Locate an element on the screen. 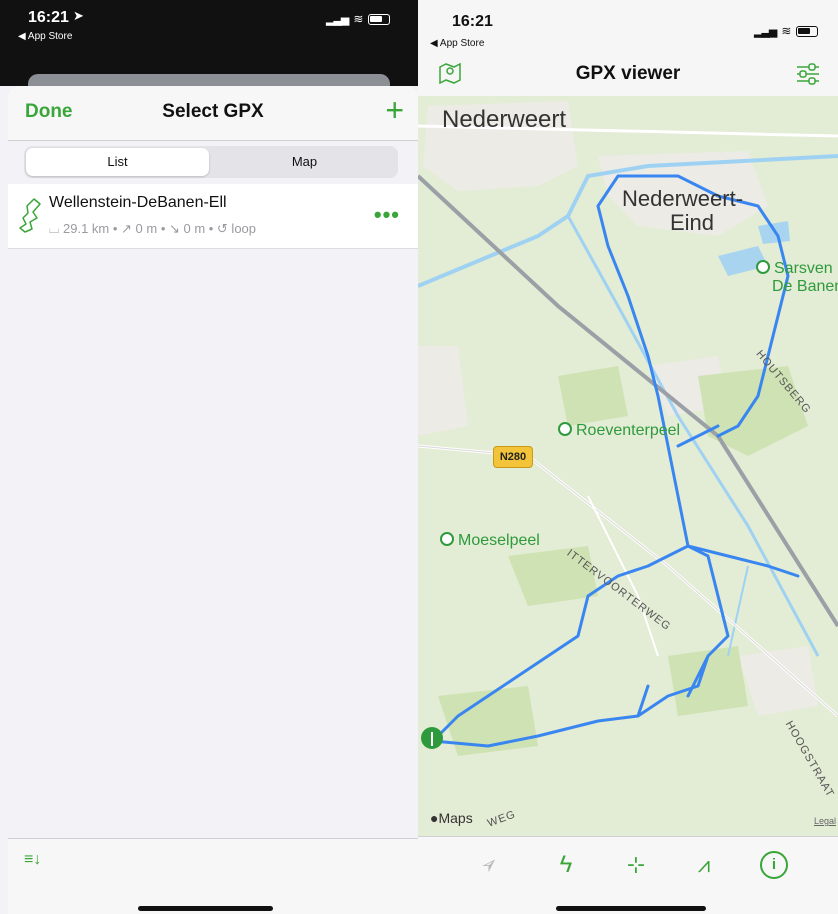 The width and height of the screenshot is (838, 914). poi-roeventerpeel: Roeventerpeel is located at coordinates (619, 431).